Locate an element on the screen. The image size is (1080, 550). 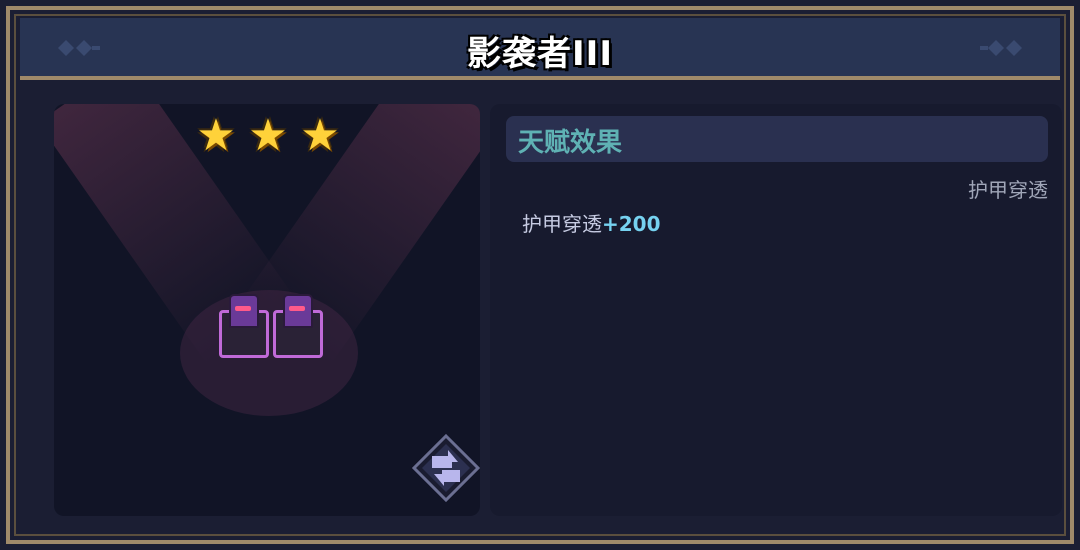
talent-section-title: 天赋效果 is located at coordinates (570, 143).